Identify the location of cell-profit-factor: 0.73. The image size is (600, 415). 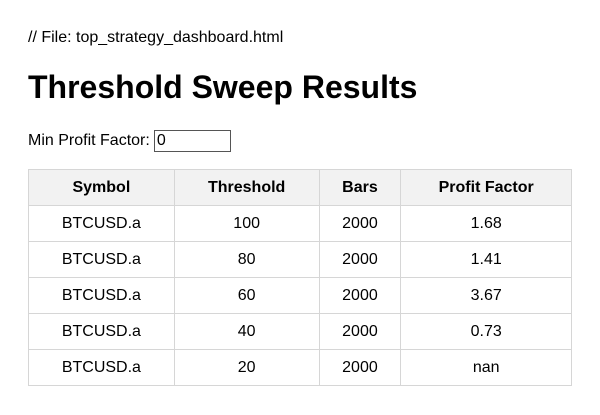
(486, 331).